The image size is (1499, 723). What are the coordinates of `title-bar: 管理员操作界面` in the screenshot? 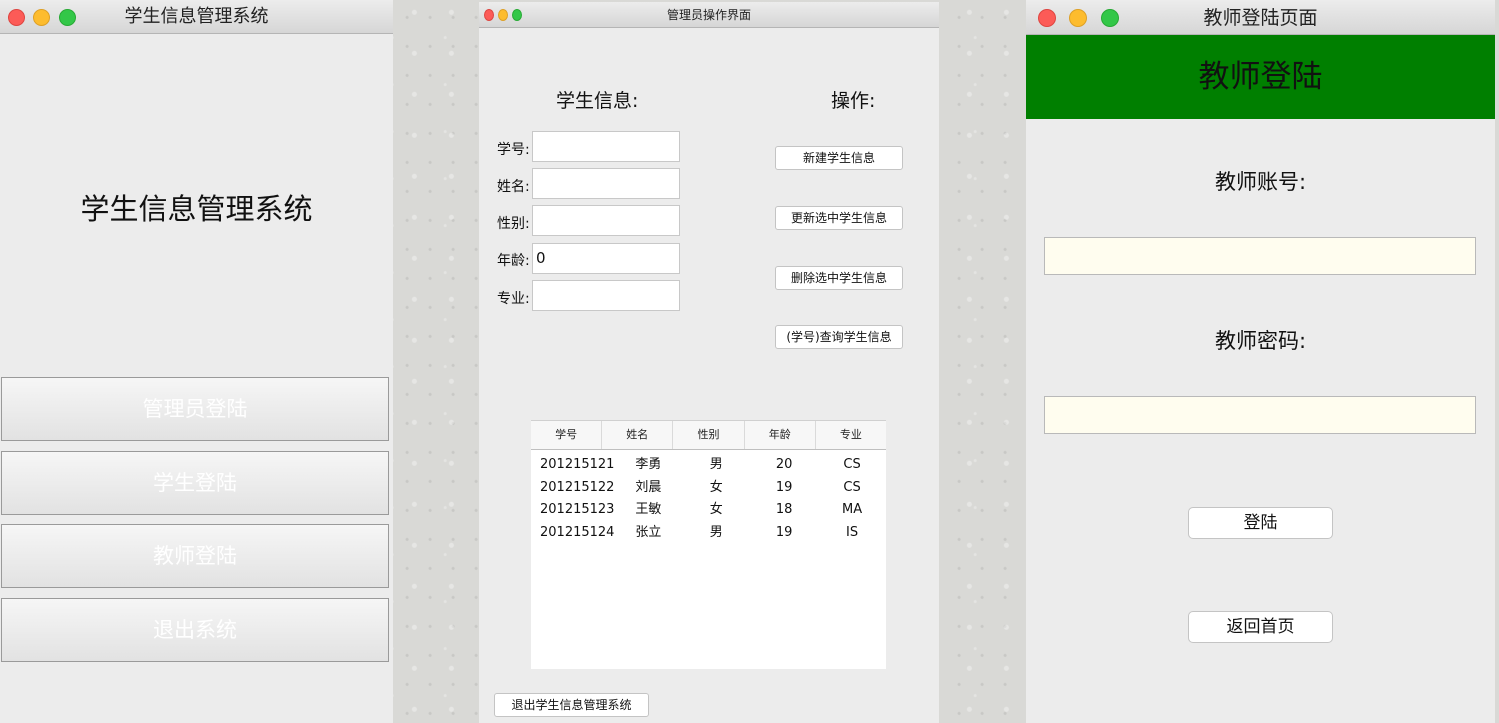 It's located at (709, 15).